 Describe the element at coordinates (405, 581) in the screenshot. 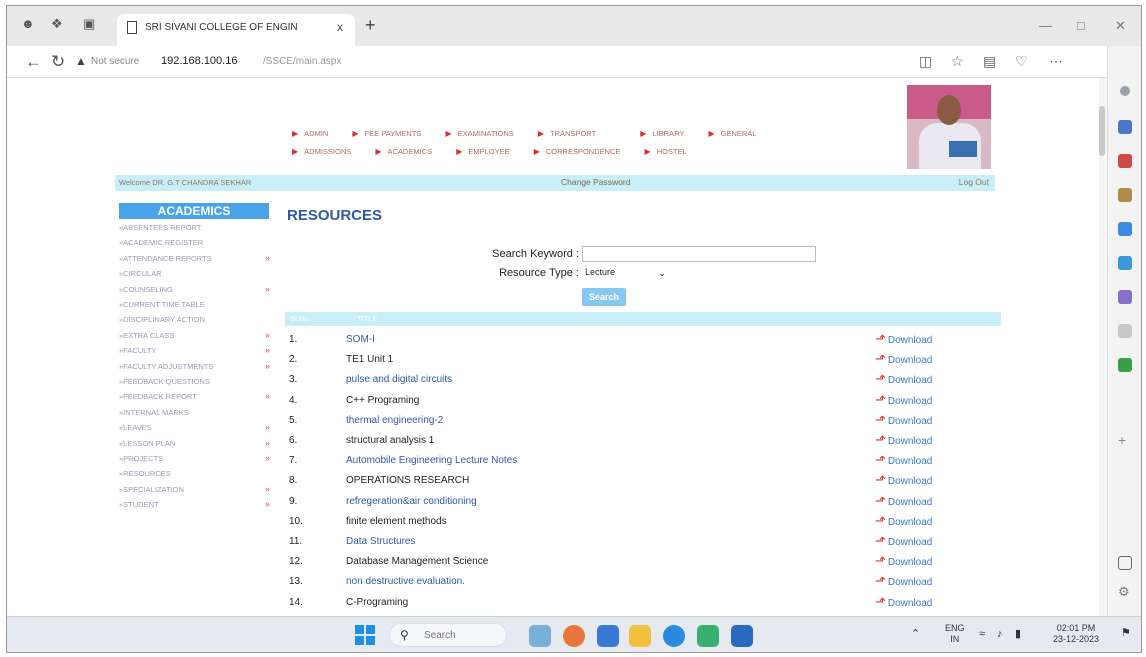

I see `row-title: non destructive evaluation.` at that location.